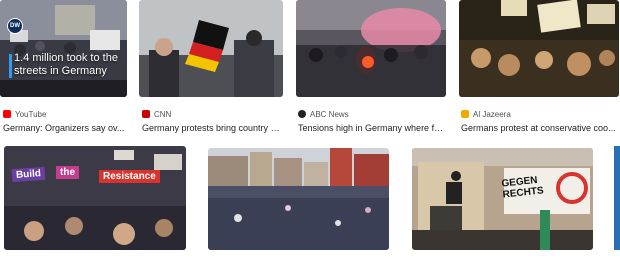 The height and width of the screenshot is (258, 620). Describe the element at coordinates (211, 114) in the screenshot. I see `result-source-2: CNN` at that location.